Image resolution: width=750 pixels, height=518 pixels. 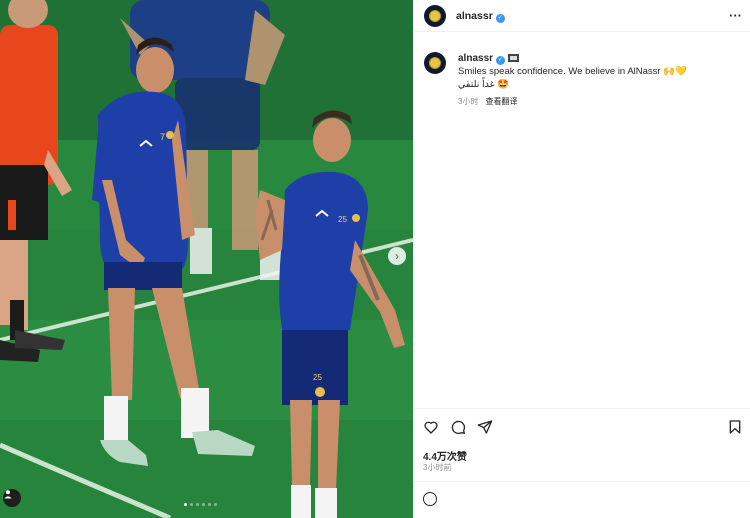 What do you see at coordinates (468, 101) in the screenshot?
I see `caption-time: 3小时` at bounding box center [468, 101].